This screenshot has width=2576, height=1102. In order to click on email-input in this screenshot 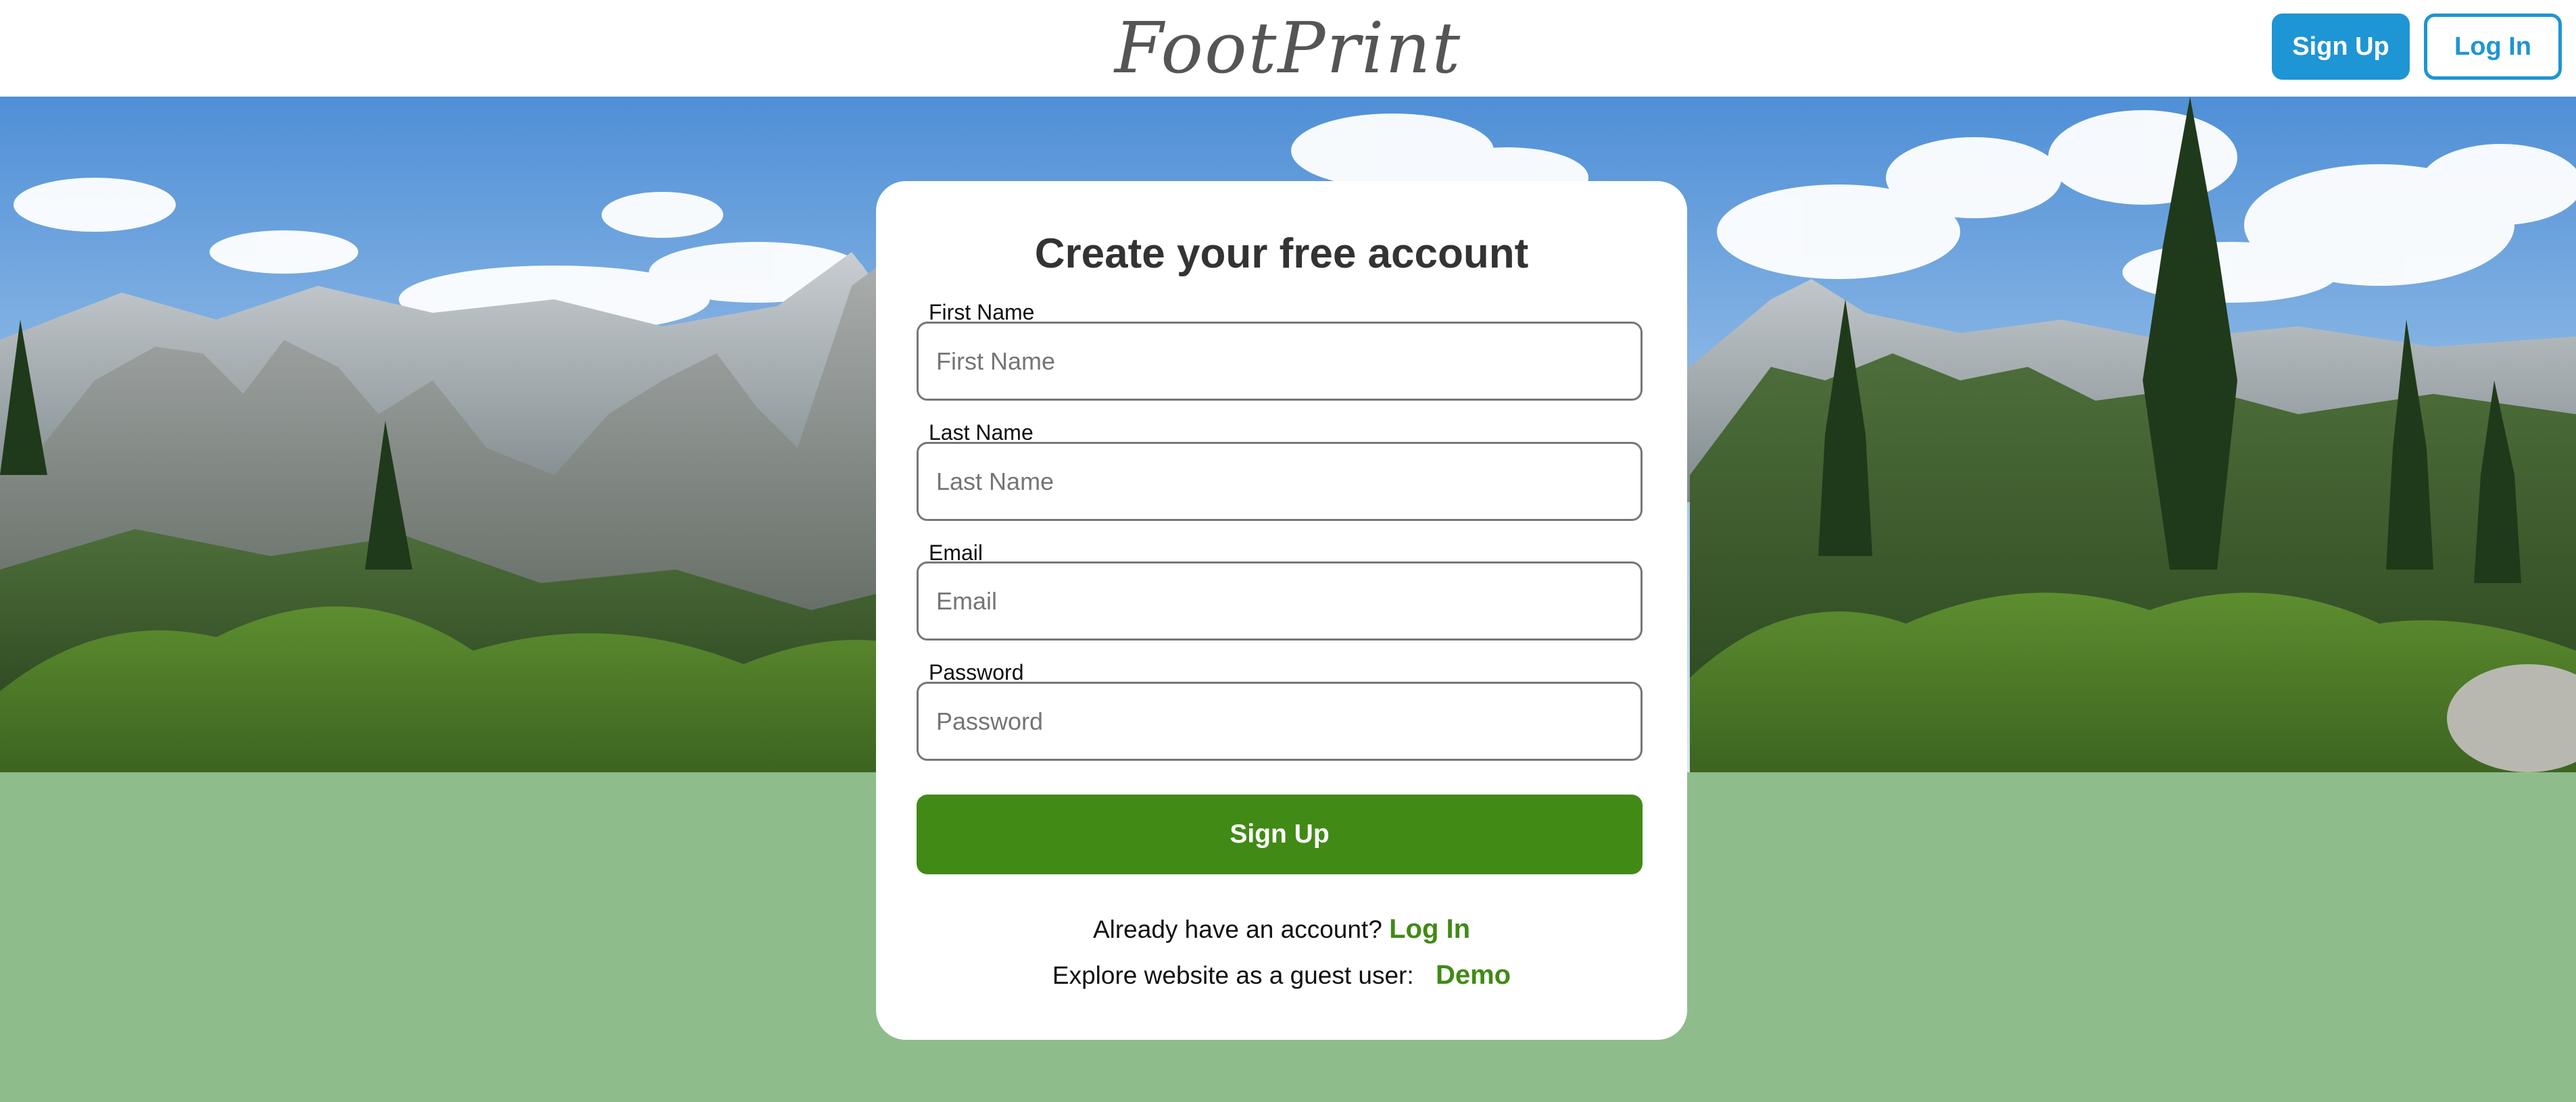, I will do `click(1280, 601)`.